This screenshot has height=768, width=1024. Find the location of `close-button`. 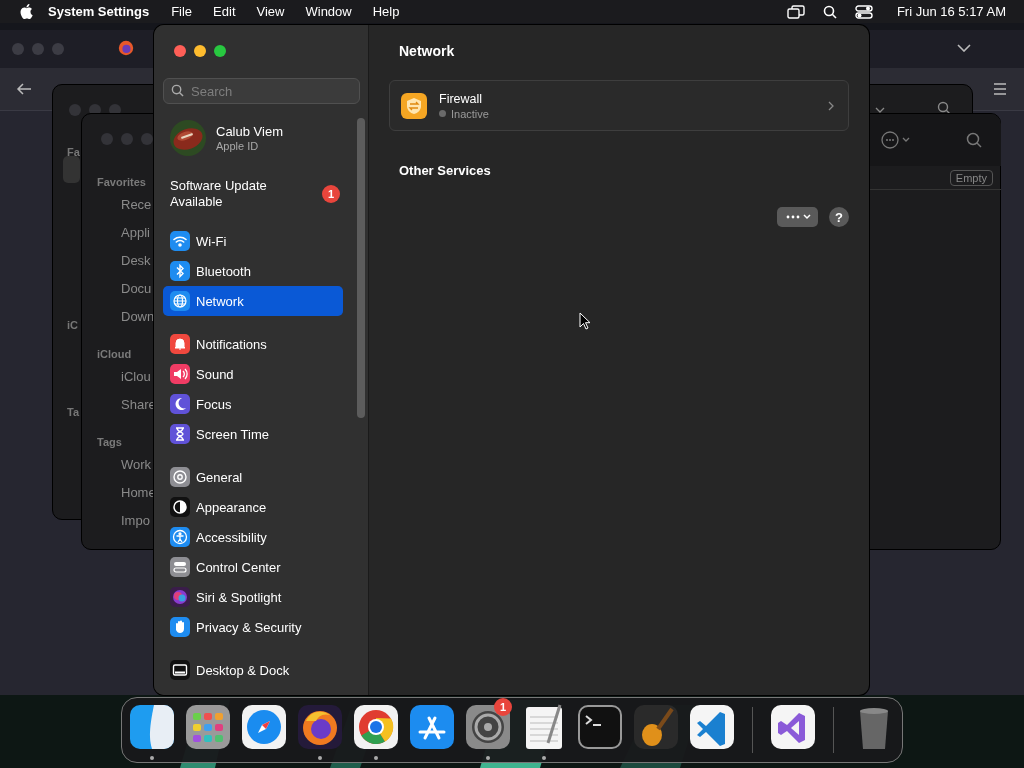

close-button is located at coordinates (180, 51).